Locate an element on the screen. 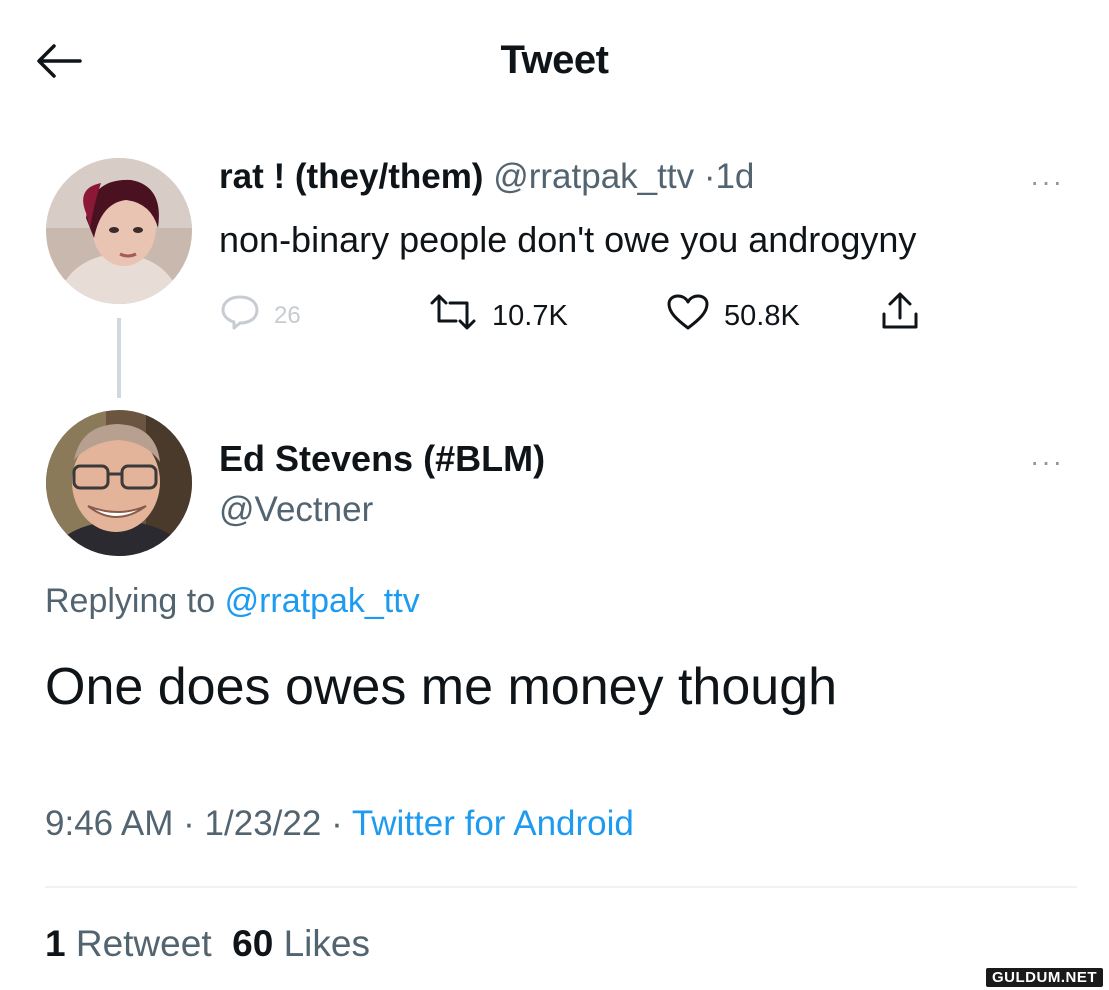  likes-stat: 60 Likes is located at coordinates (301, 943).